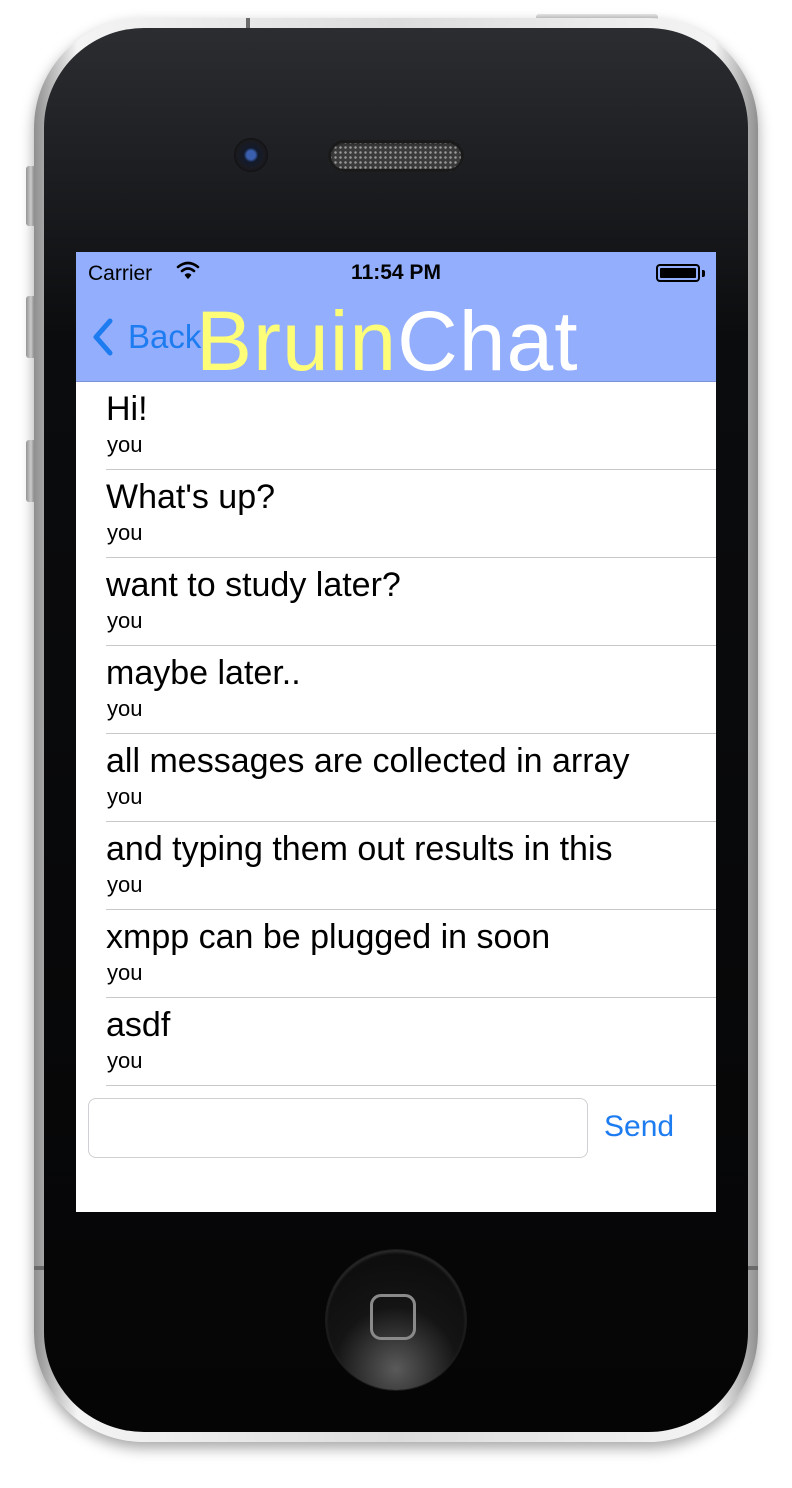  What do you see at coordinates (103, 337) in the screenshot?
I see `chevron-left-icon` at bounding box center [103, 337].